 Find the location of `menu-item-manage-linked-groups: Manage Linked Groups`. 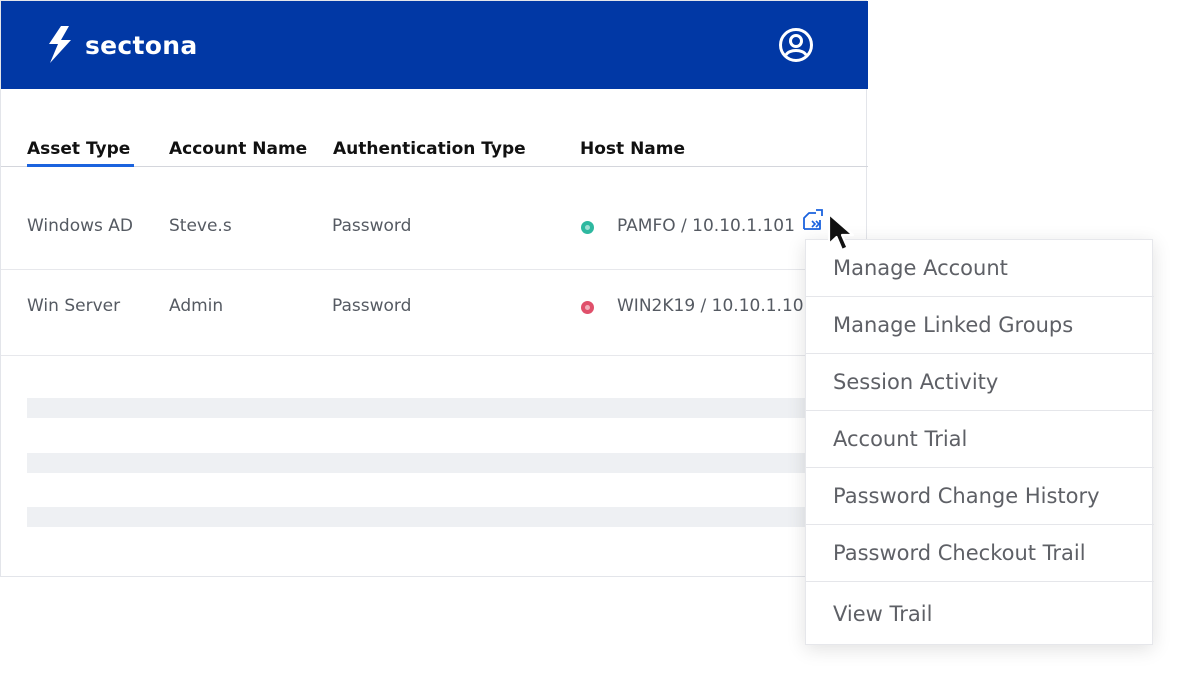

menu-item-manage-linked-groups: Manage Linked Groups is located at coordinates (980, 325).